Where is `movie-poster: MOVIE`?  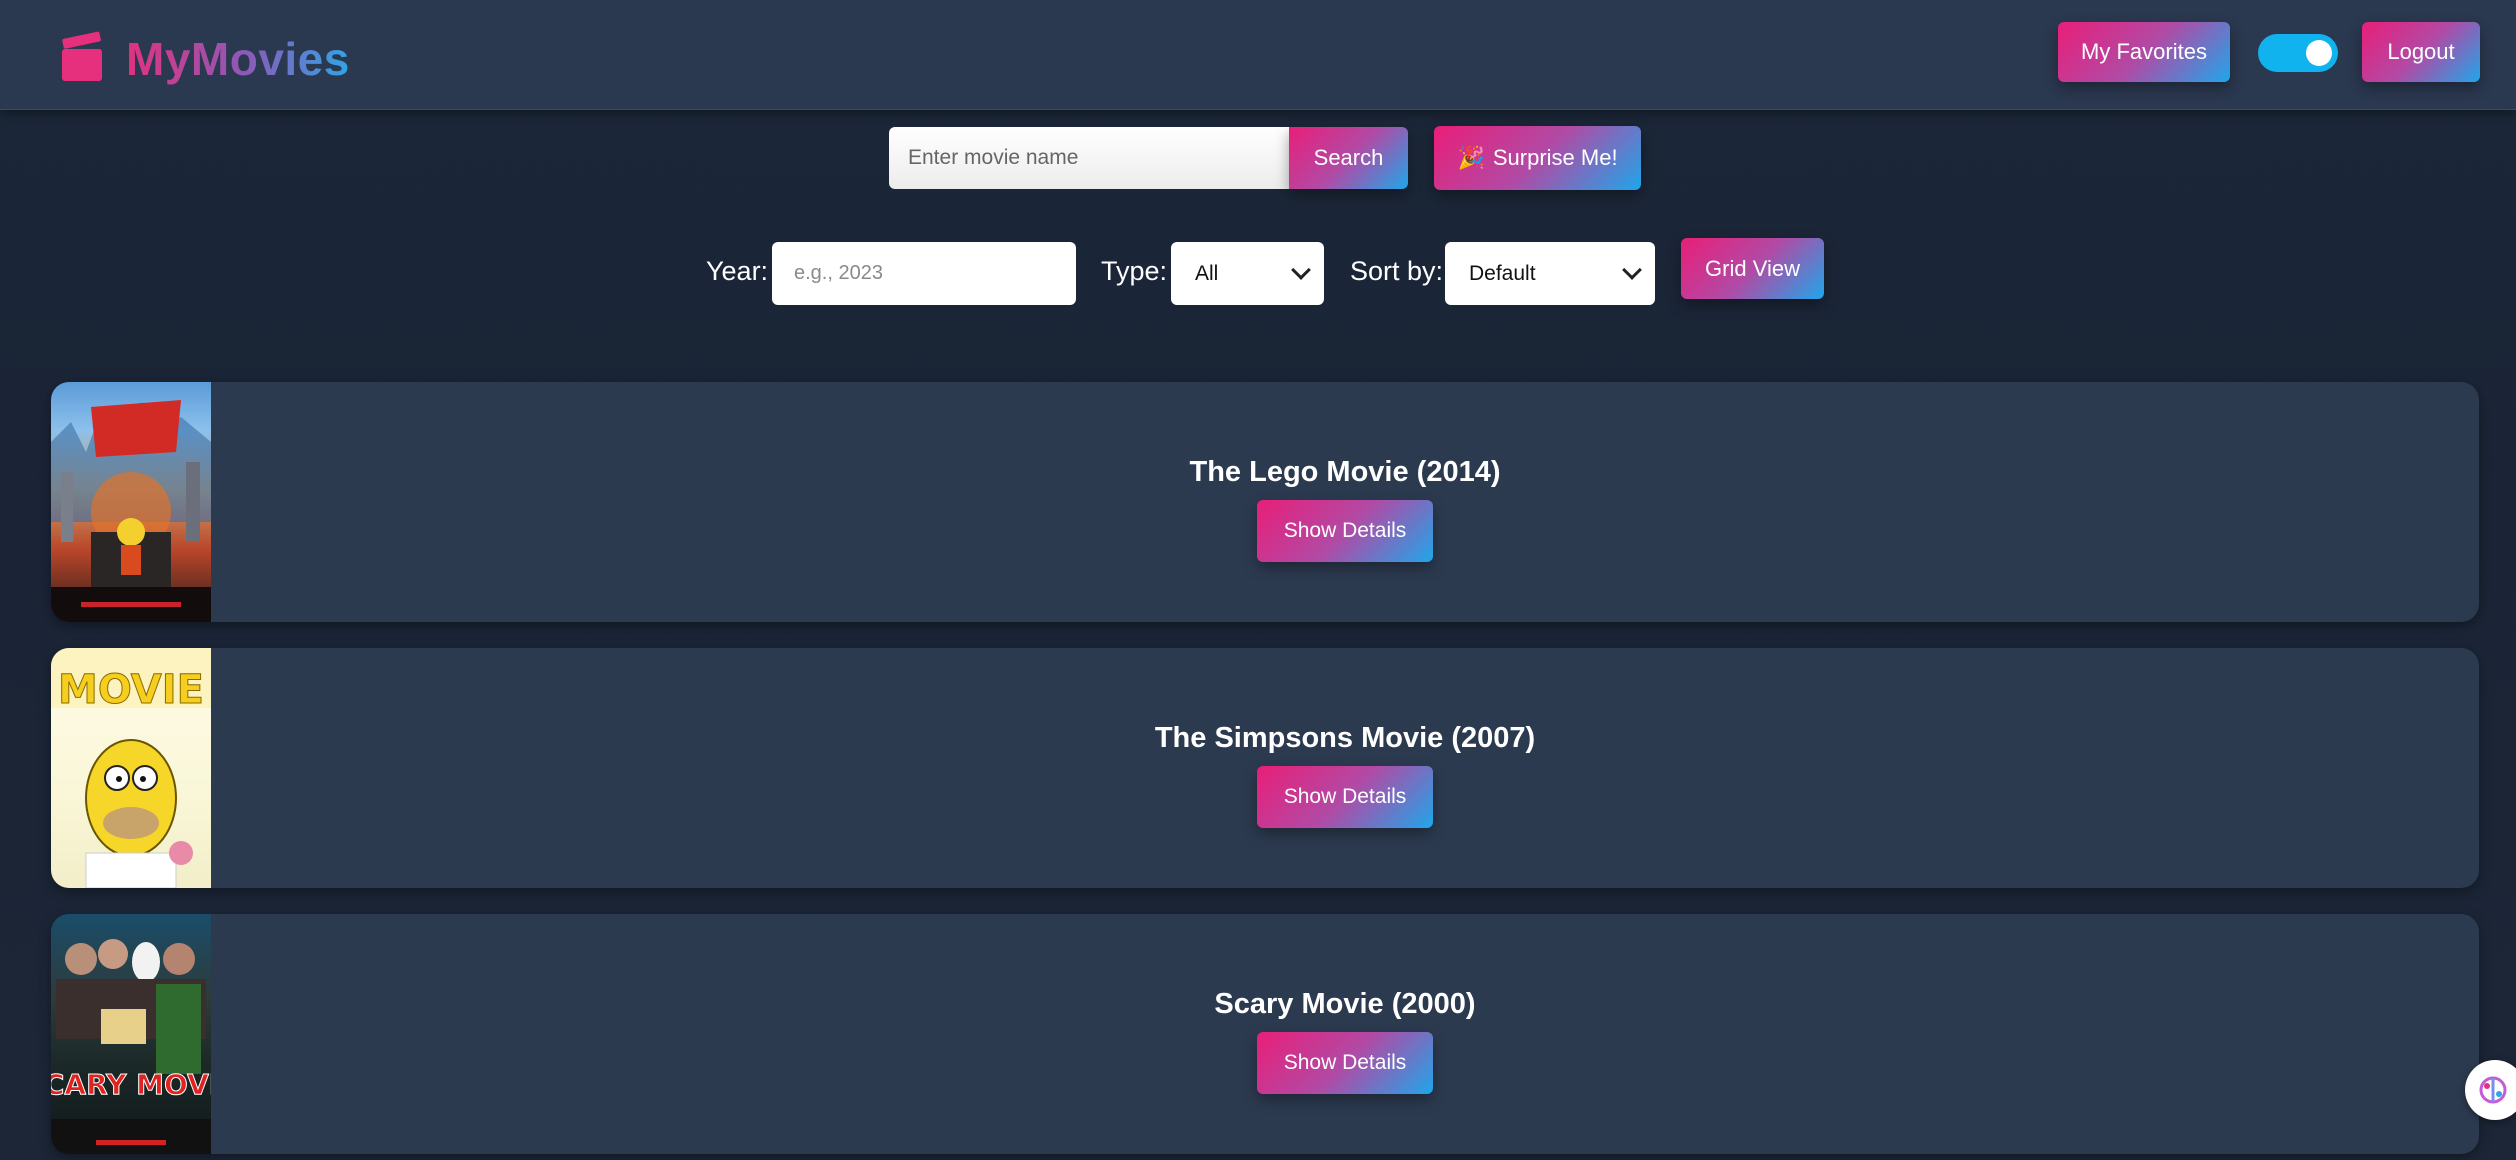 movie-poster: MOVIE is located at coordinates (131, 768).